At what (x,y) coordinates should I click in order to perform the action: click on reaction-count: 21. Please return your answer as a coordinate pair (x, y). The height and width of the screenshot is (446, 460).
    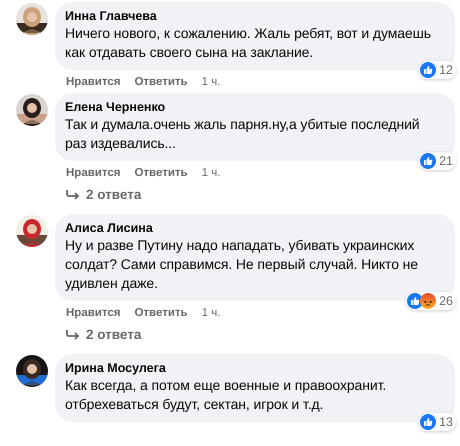
    Looking at the image, I should click on (437, 161).